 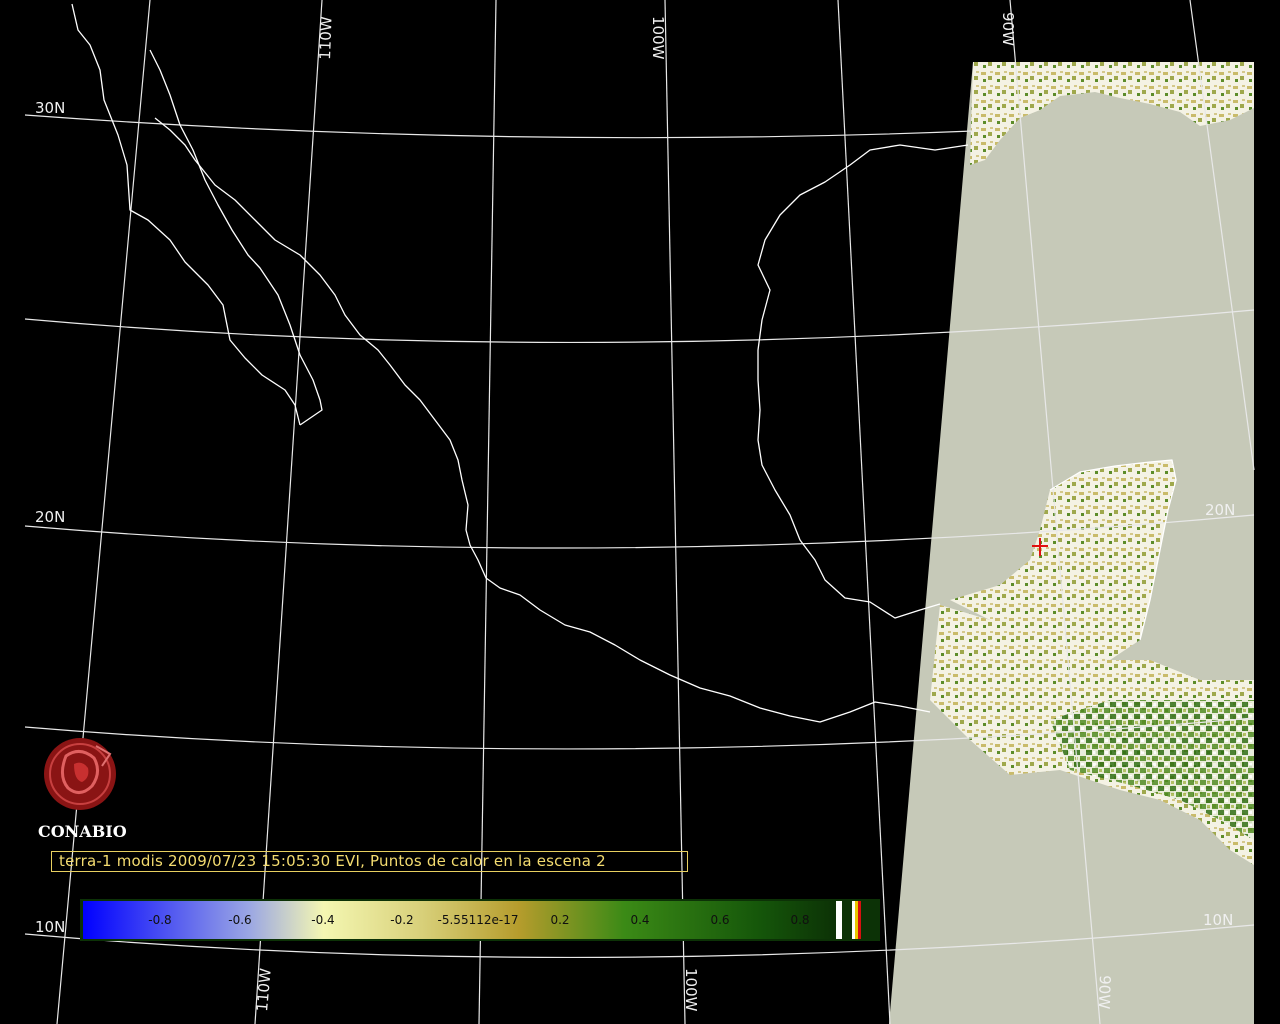 I want to click on colorbar-tick-label: -5.55112e-17, so click(x=478, y=920).